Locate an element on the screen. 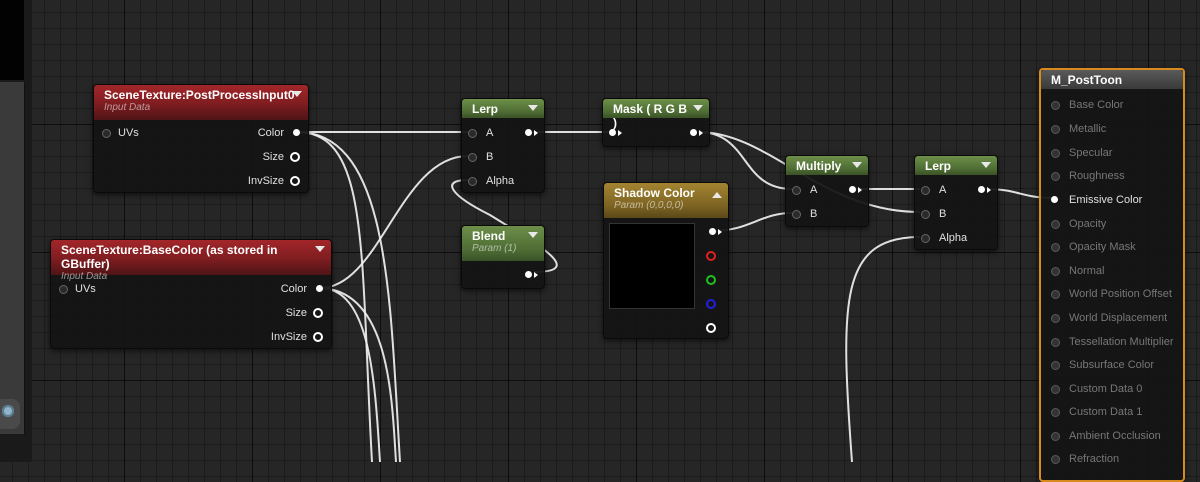 Image resolution: width=1200 pixels, height=482 pixels. node-mask-rgb: Mask ( R G B ) is located at coordinates (656, 122).